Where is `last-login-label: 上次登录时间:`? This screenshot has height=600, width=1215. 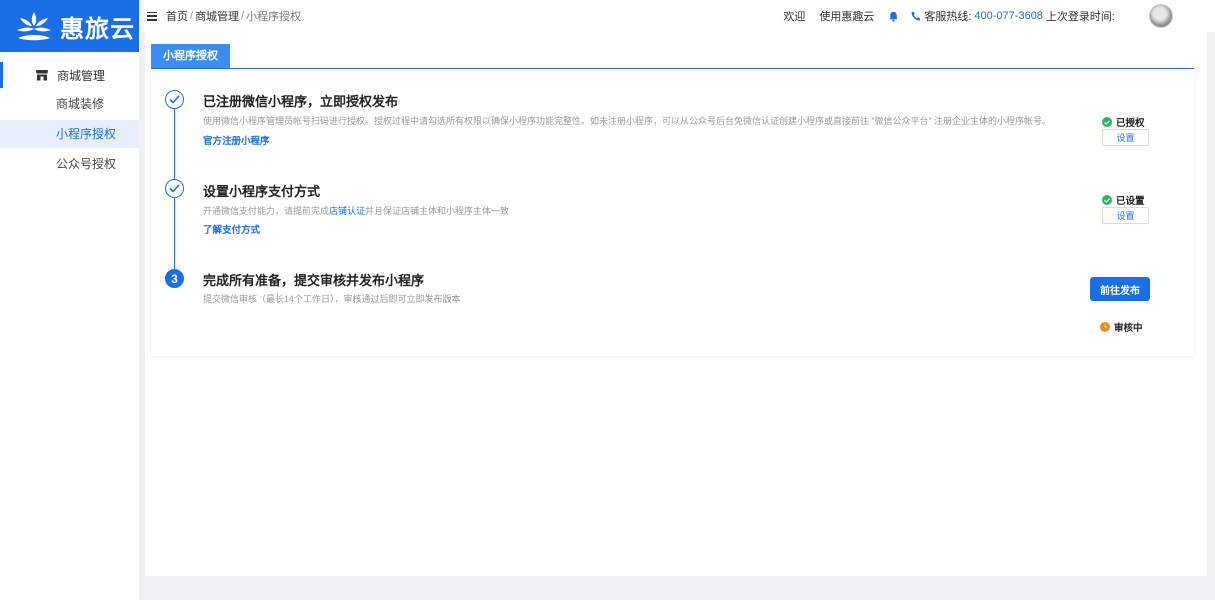 last-login-label: 上次登录时间: is located at coordinates (1080, 17).